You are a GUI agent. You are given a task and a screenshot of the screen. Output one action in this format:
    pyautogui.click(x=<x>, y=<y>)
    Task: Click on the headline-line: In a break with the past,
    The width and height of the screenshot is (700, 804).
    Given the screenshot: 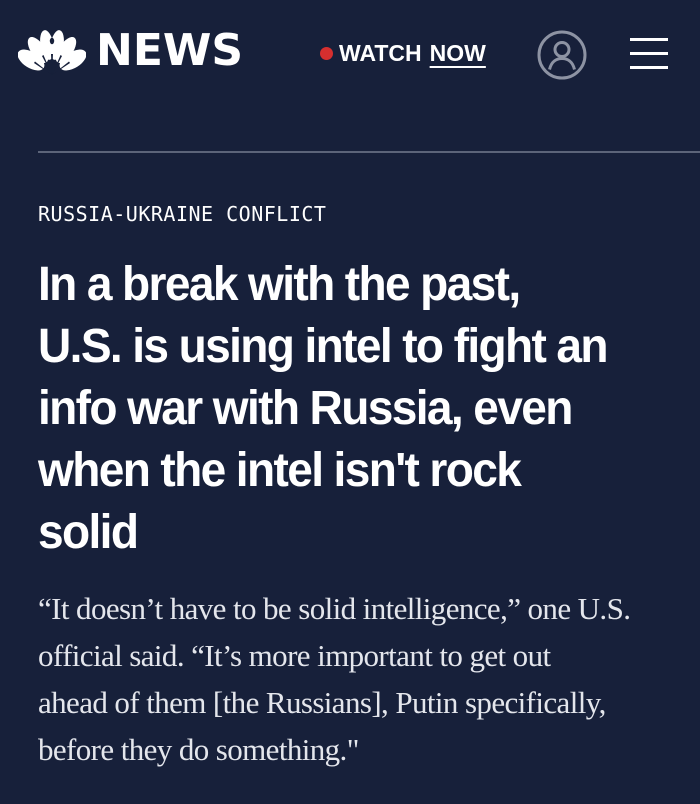 What is the action you would take?
    pyautogui.click(x=279, y=284)
    